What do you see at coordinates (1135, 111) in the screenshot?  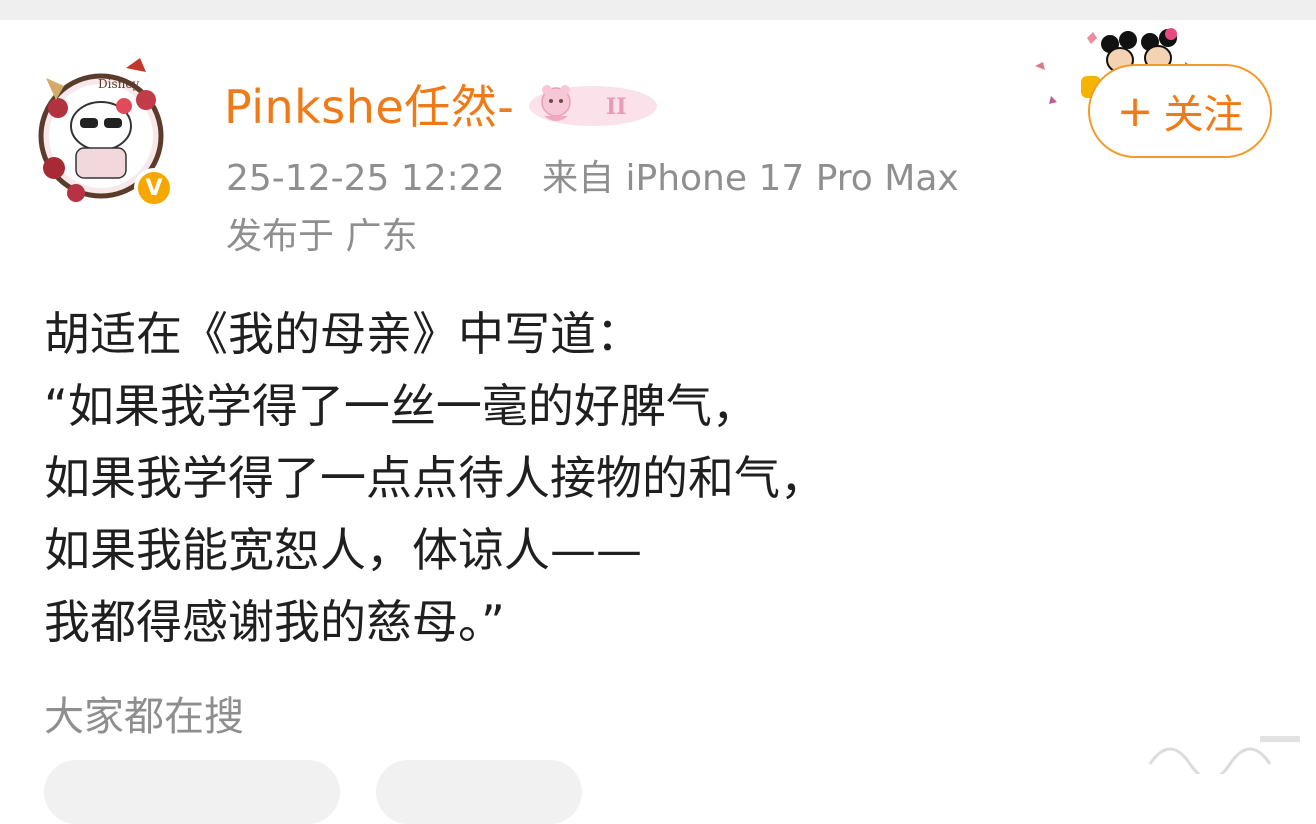 I see `plus-icon: +` at bounding box center [1135, 111].